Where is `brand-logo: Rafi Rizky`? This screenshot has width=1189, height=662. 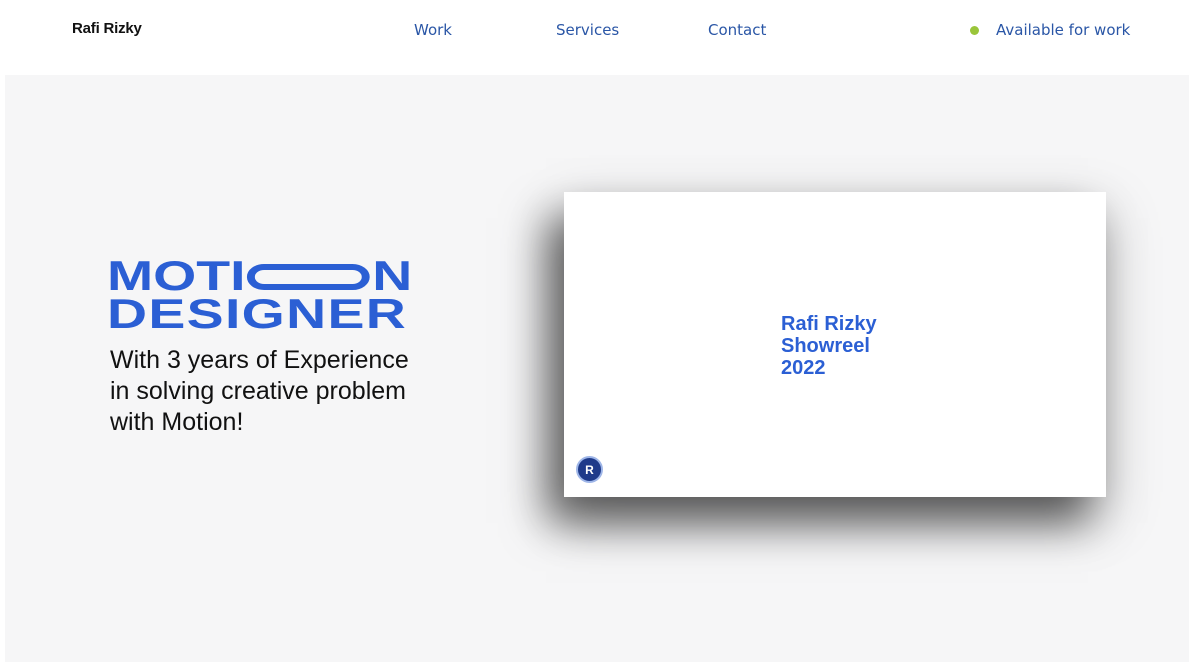 brand-logo: Rafi Rizky is located at coordinates (107, 28).